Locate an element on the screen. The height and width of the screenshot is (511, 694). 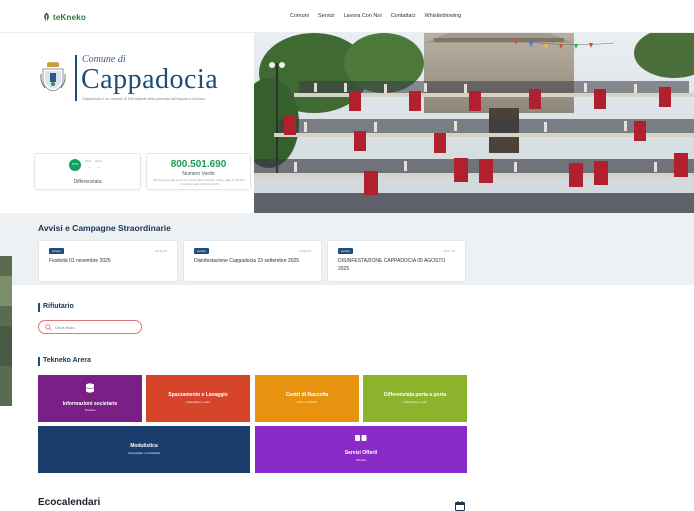
rifiutario-title: Rifiutario is located at coordinates (58, 306).